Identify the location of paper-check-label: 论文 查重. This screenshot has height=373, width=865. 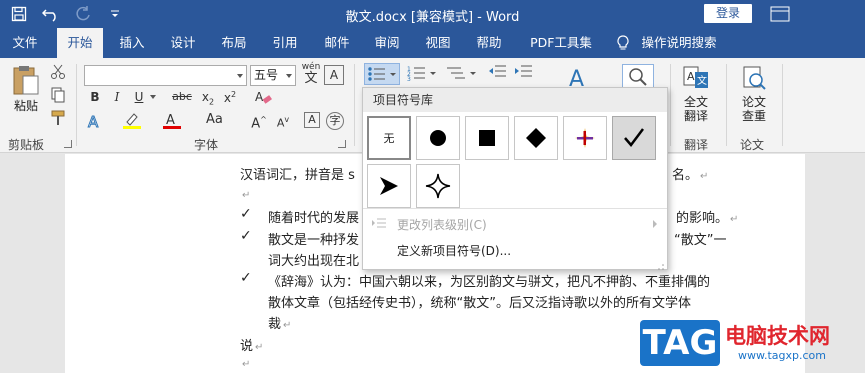
(753, 109).